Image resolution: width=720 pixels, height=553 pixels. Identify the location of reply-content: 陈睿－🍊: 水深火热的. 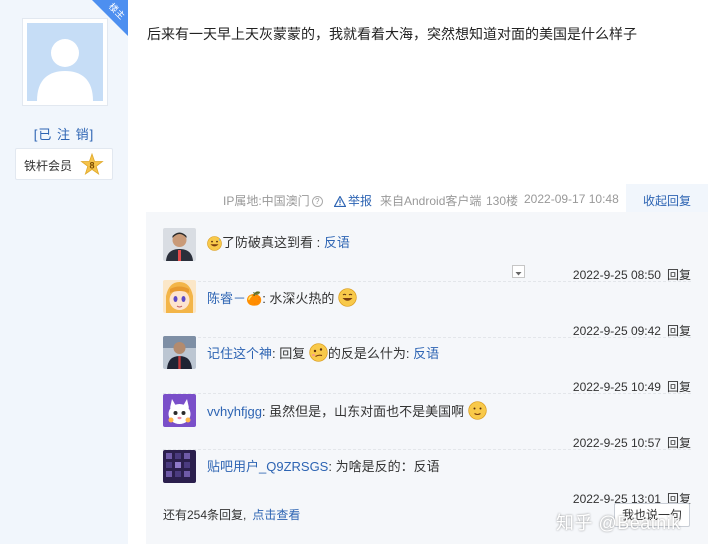
(282, 299).